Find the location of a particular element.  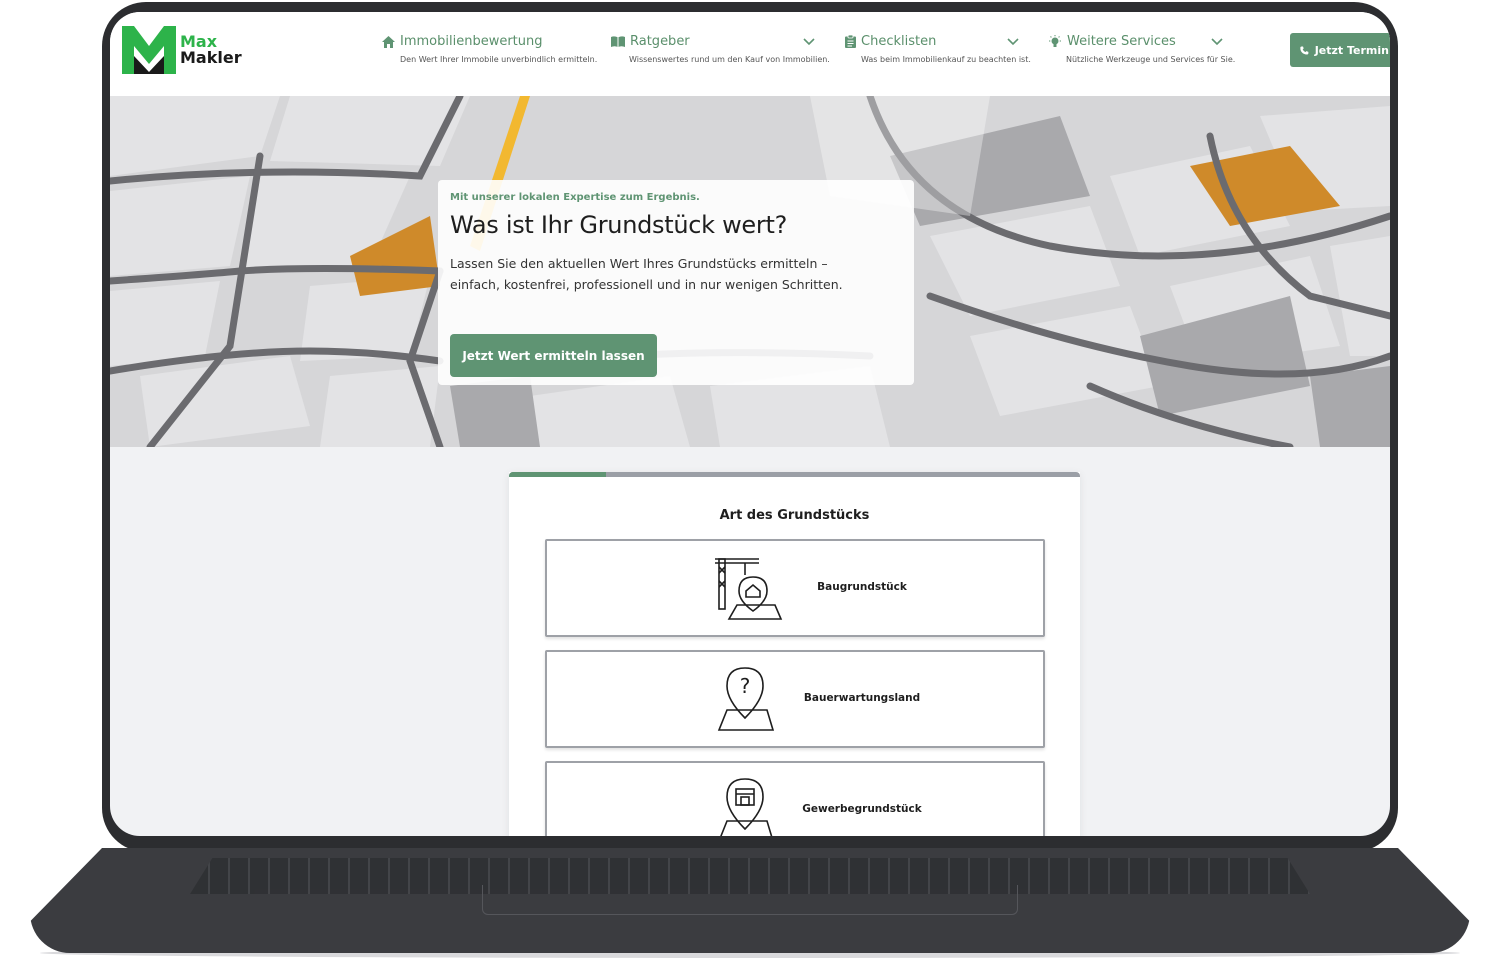

clipboard-icon is located at coordinates (850, 41).